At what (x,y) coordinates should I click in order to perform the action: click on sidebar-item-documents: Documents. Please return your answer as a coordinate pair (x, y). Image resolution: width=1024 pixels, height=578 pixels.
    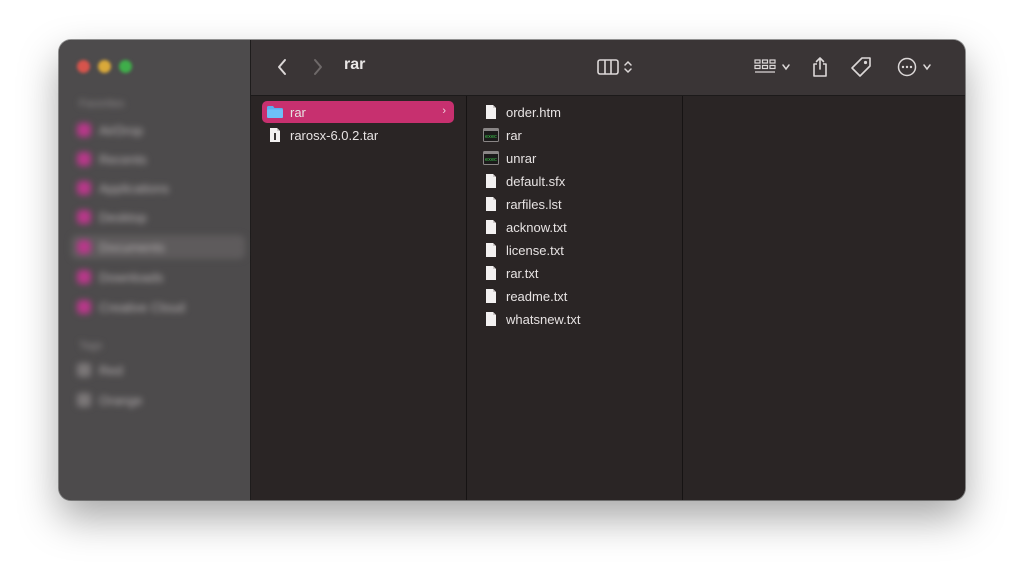
    Looking at the image, I should click on (158, 247).